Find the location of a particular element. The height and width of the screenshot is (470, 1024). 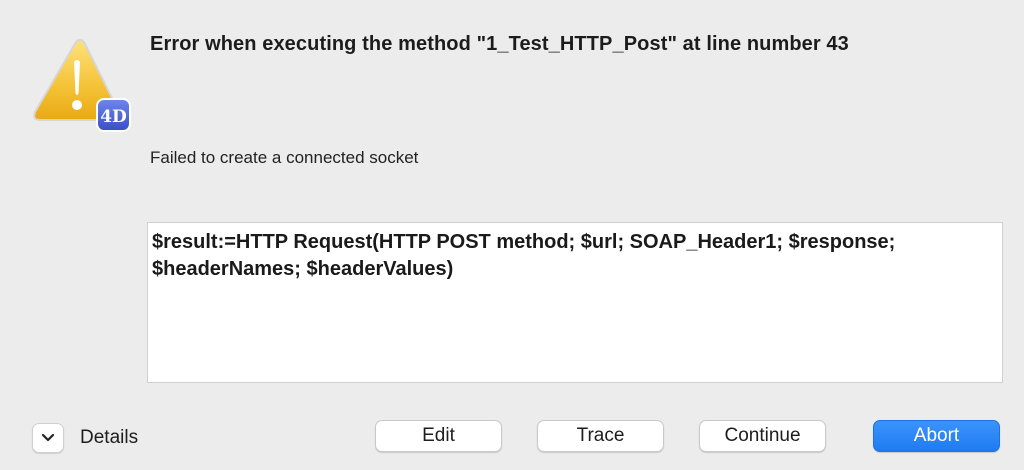

edit-button: Edit is located at coordinates (438, 436).